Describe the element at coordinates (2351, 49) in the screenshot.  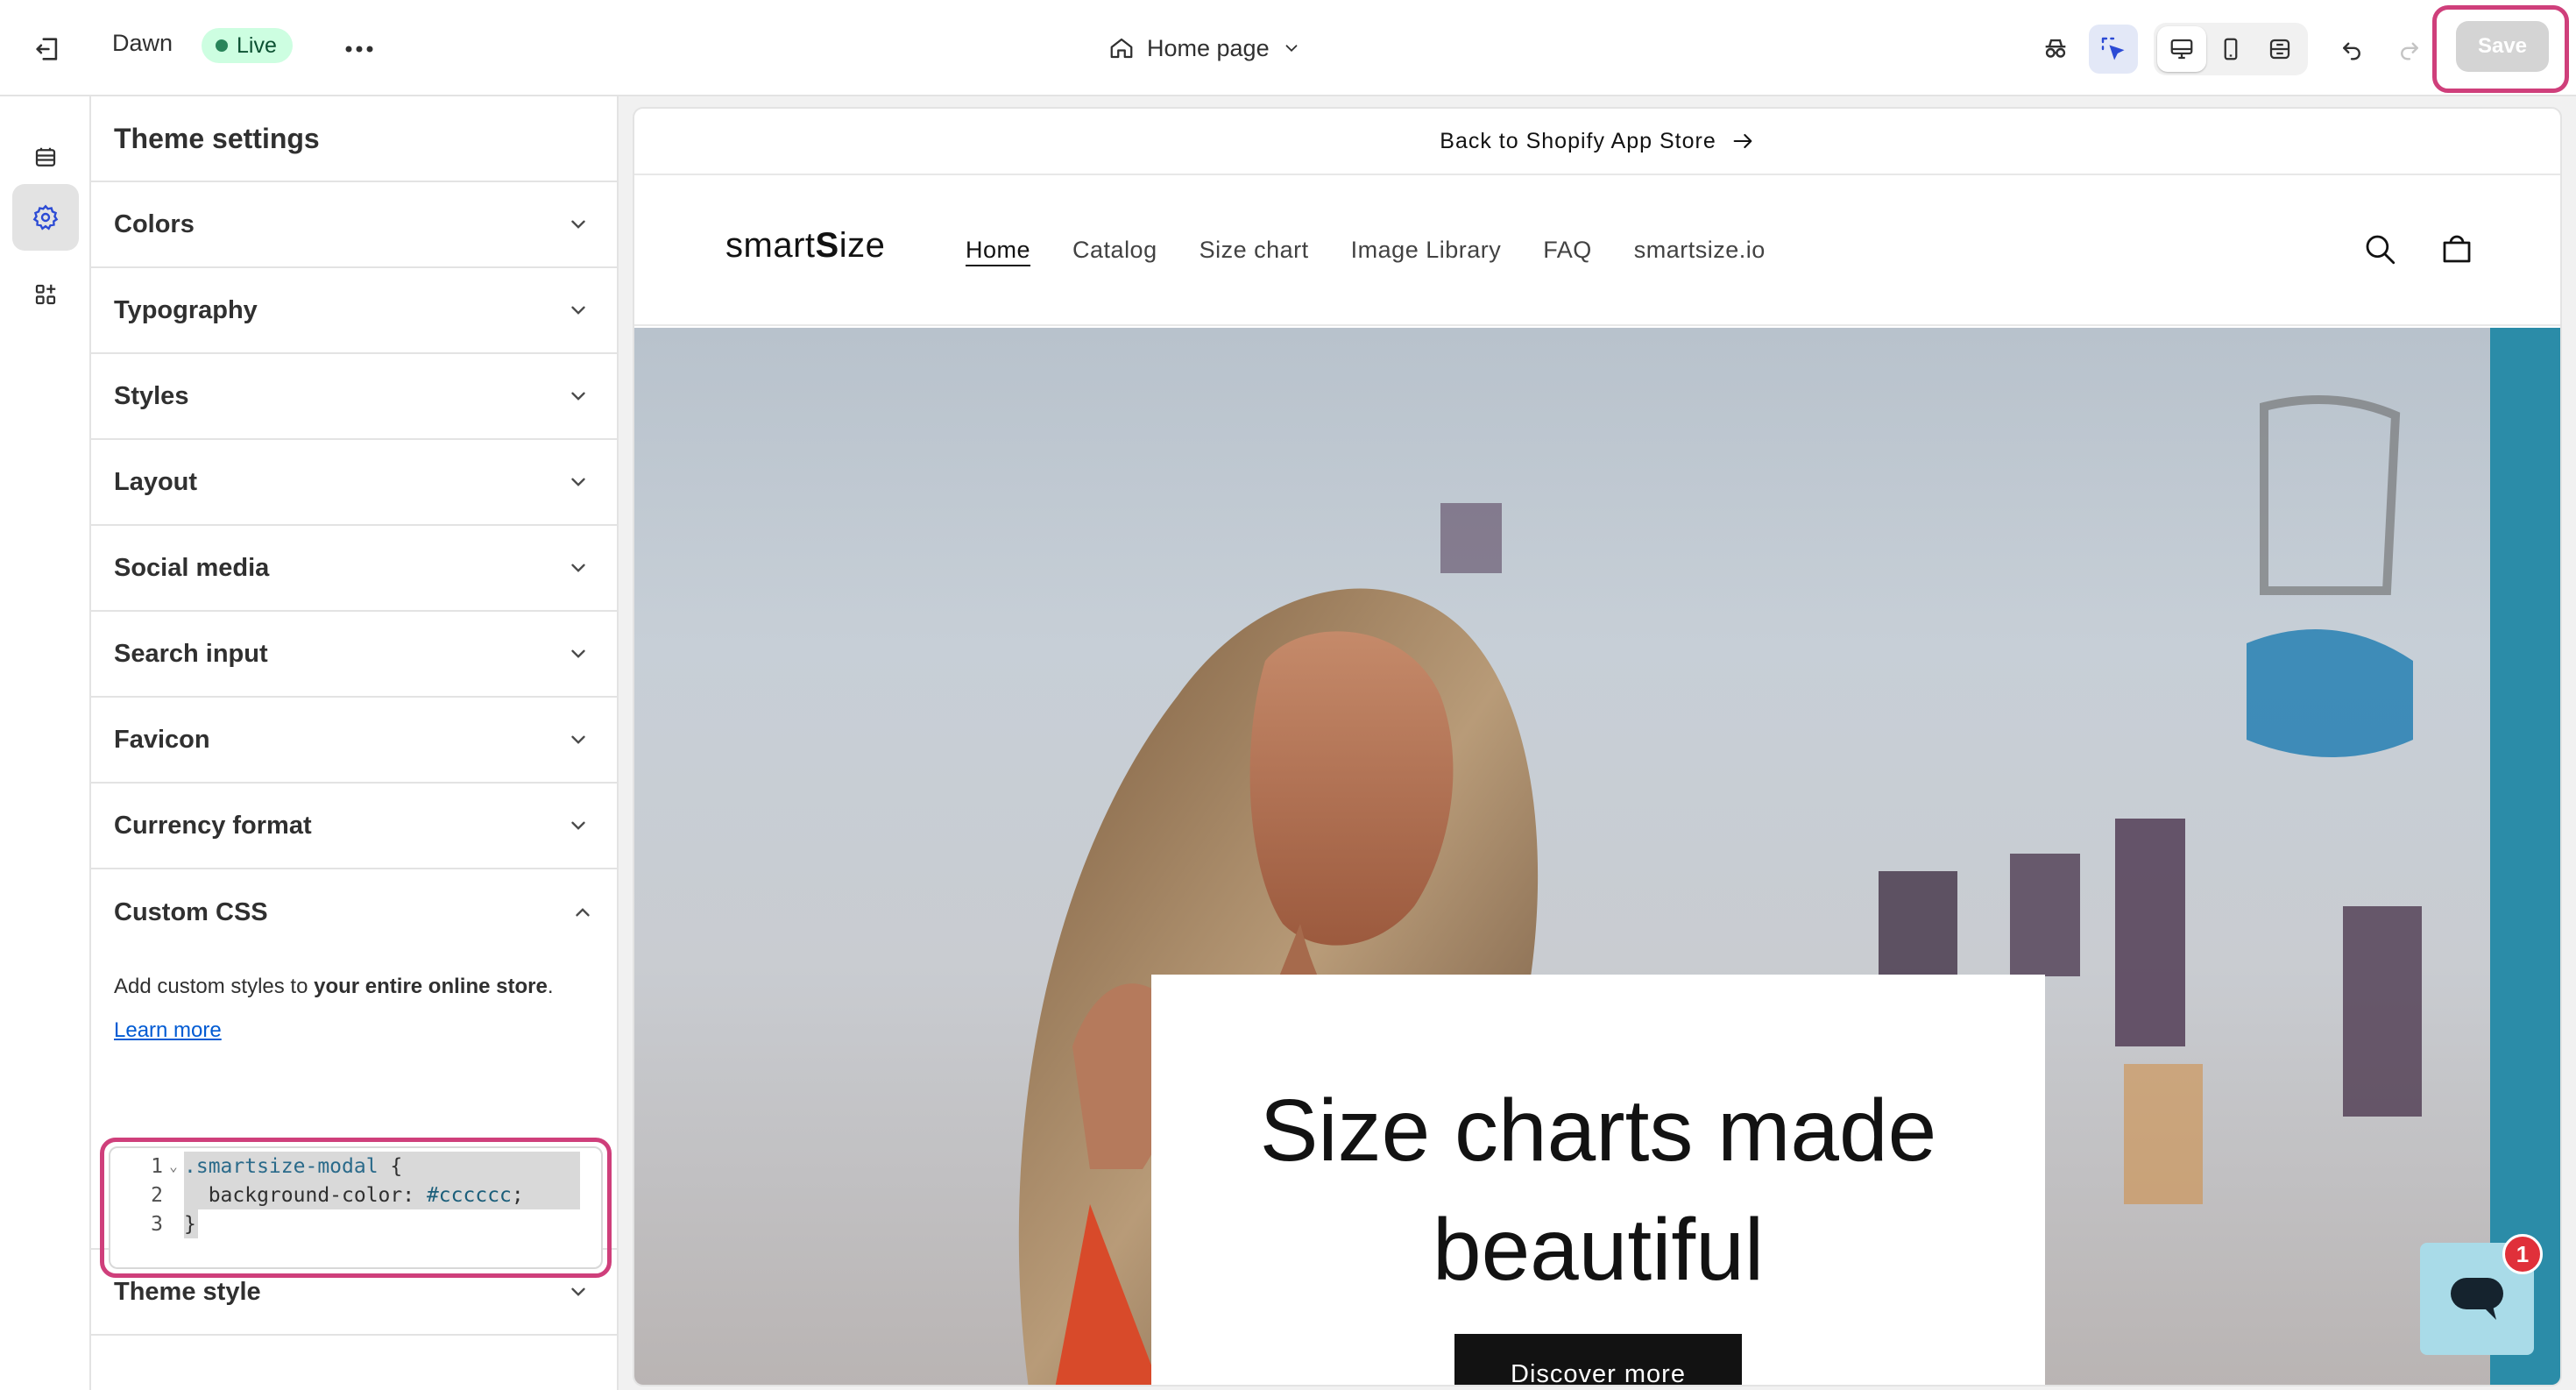
I see `undo-icon` at that location.